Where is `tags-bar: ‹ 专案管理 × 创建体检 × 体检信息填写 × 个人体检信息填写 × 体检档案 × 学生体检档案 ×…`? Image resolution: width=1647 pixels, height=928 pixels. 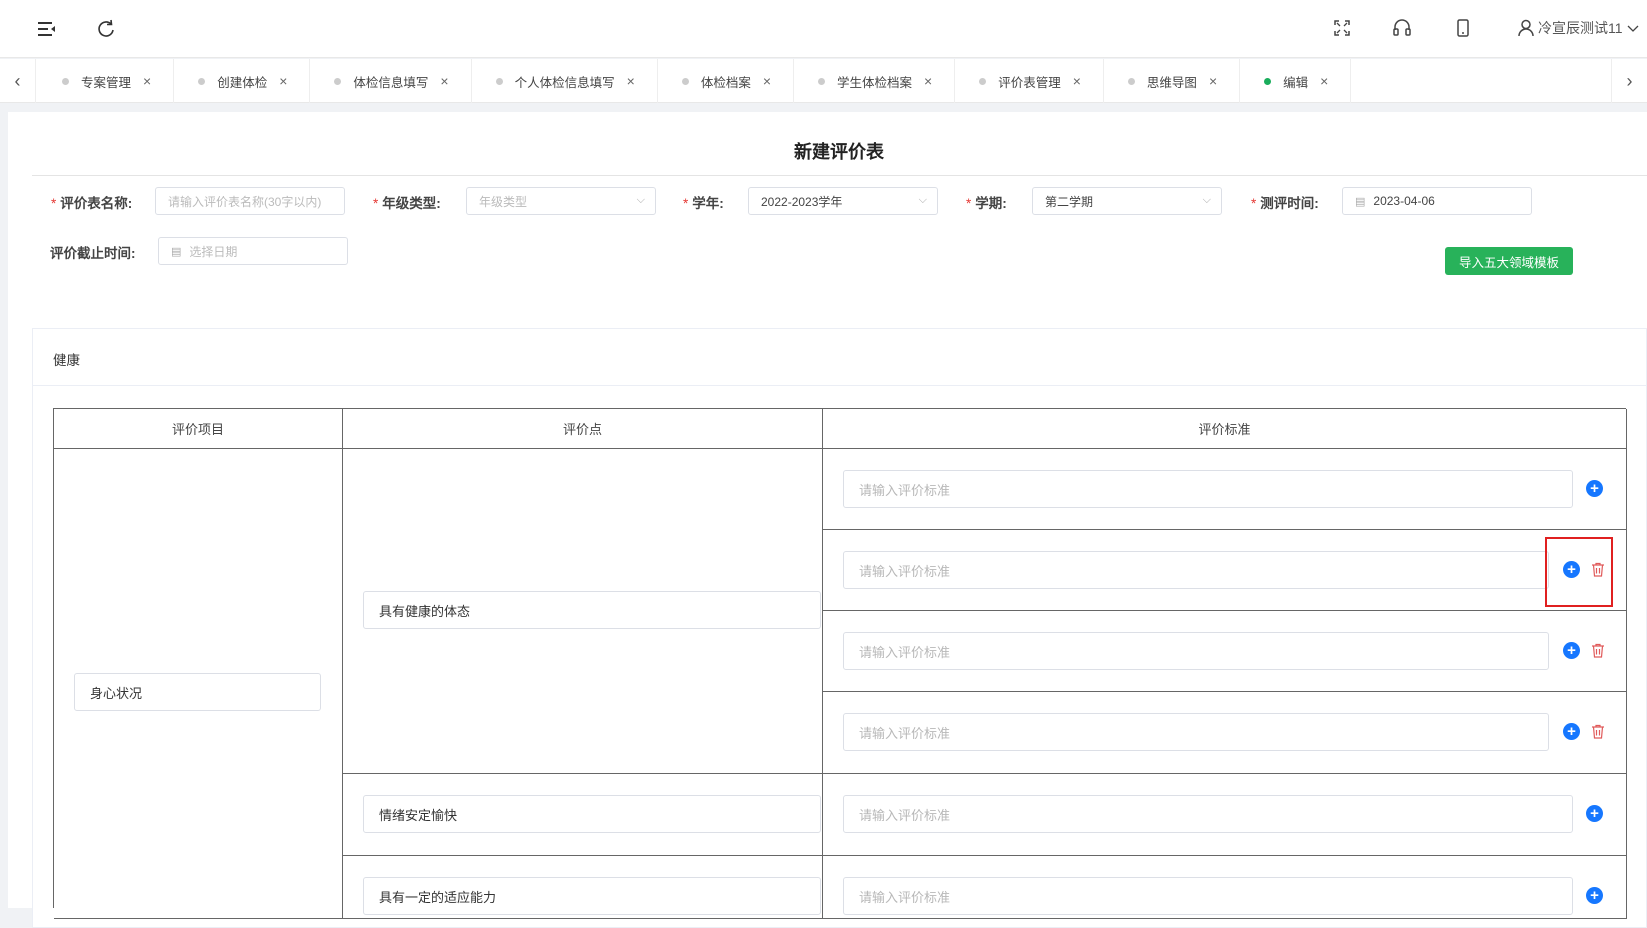
tags-bar: ‹ 专案管理 × 创建体检 × 体检信息填写 × 个人体检信息填写 × 体检档案 × 学生体检档案 ×… is located at coordinates (823, 81).